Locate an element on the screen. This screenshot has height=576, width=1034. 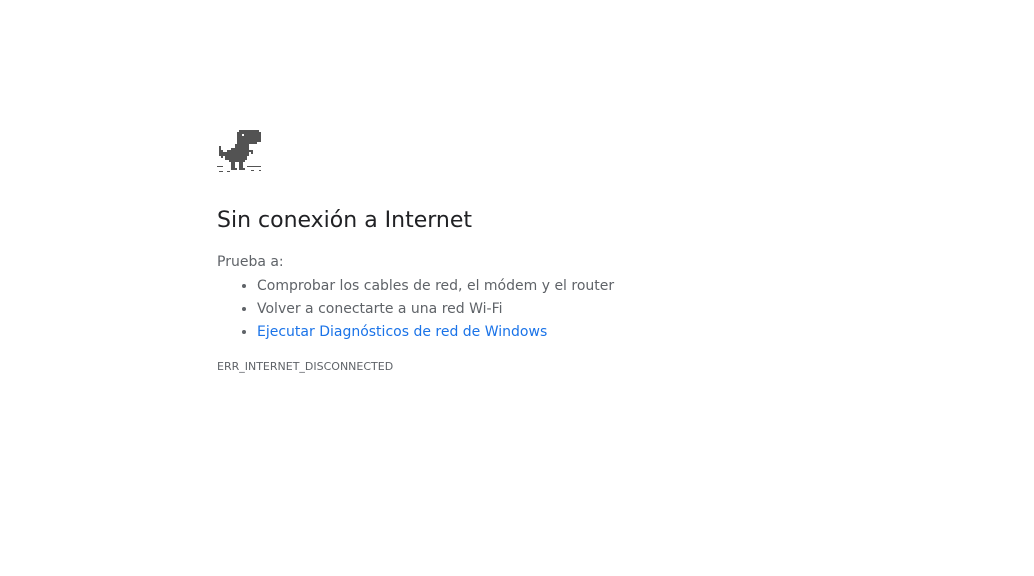
dinosaur-icon is located at coordinates (240, 151).